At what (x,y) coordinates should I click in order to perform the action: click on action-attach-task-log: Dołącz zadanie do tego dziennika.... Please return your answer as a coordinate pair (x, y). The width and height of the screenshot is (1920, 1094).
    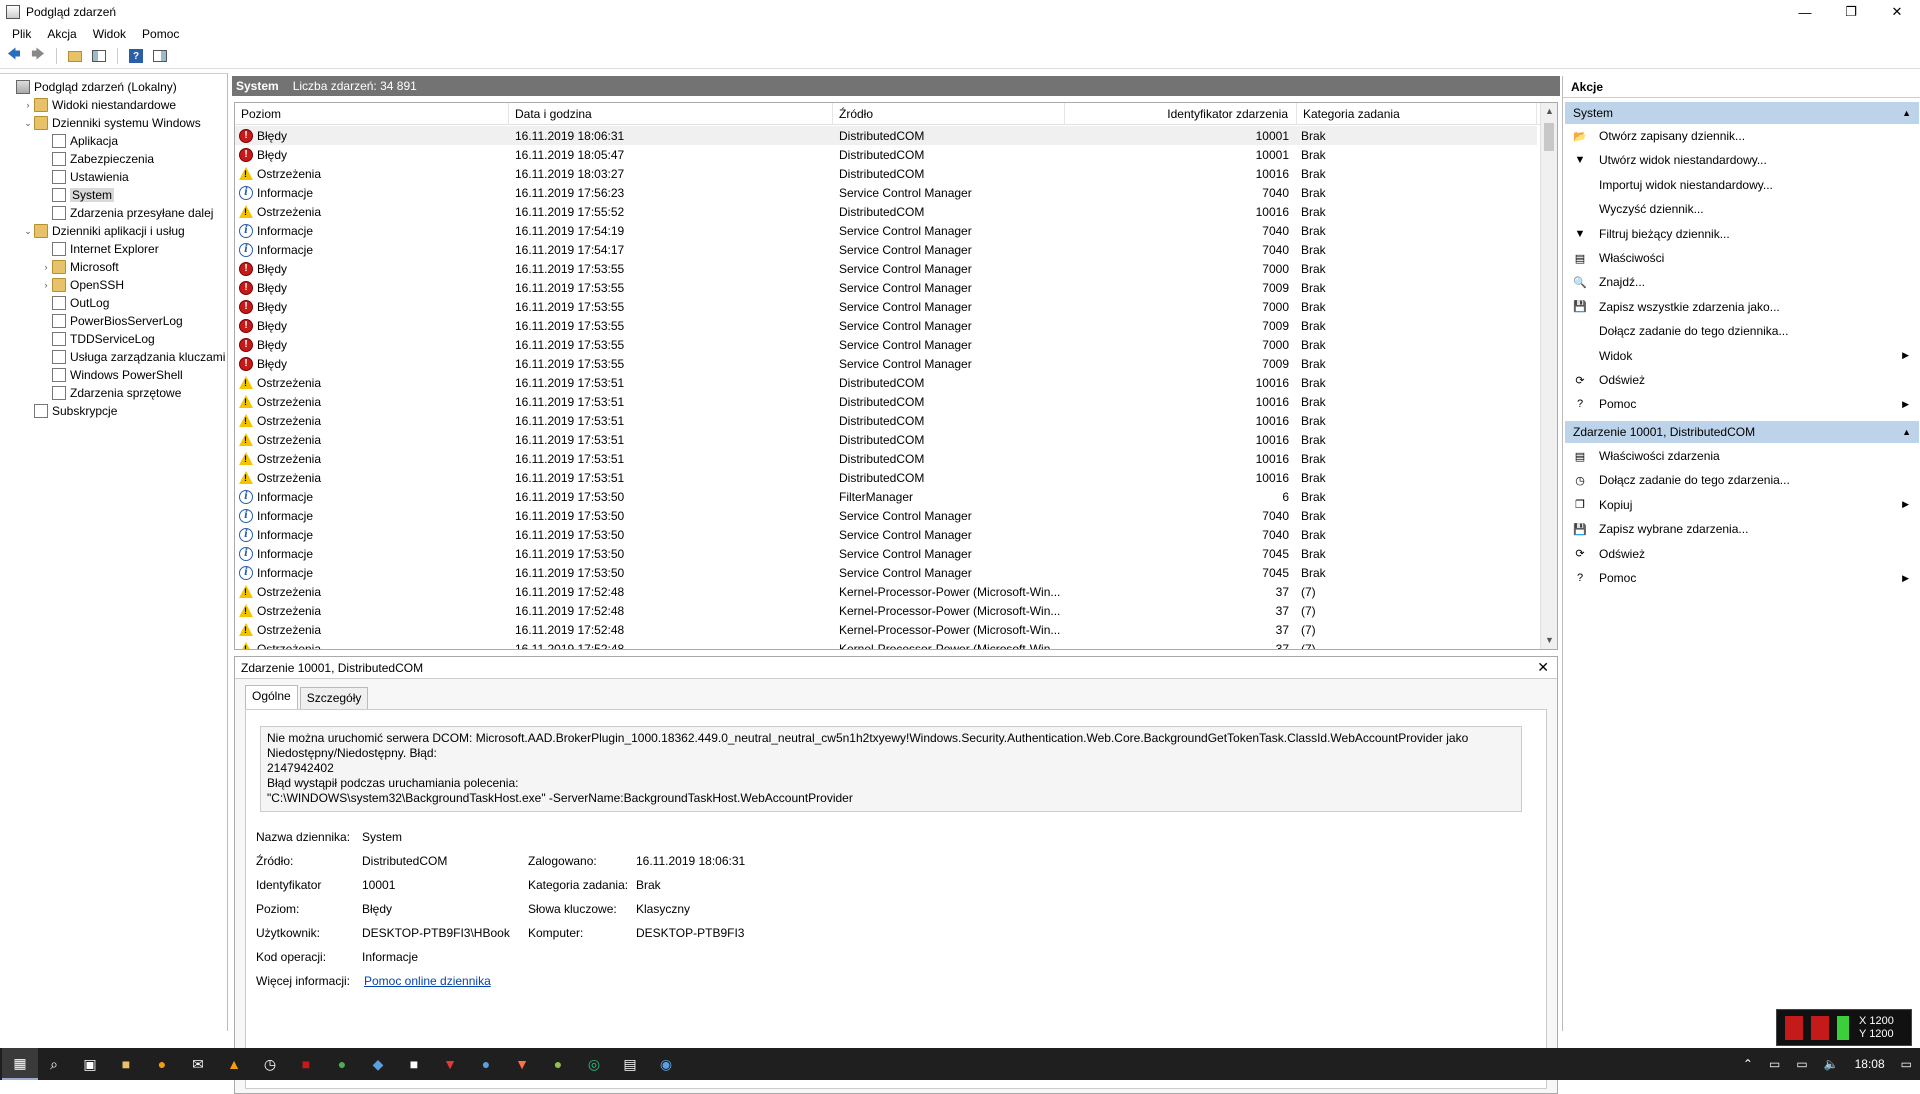
    Looking at the image, I should click on (1742, 331).